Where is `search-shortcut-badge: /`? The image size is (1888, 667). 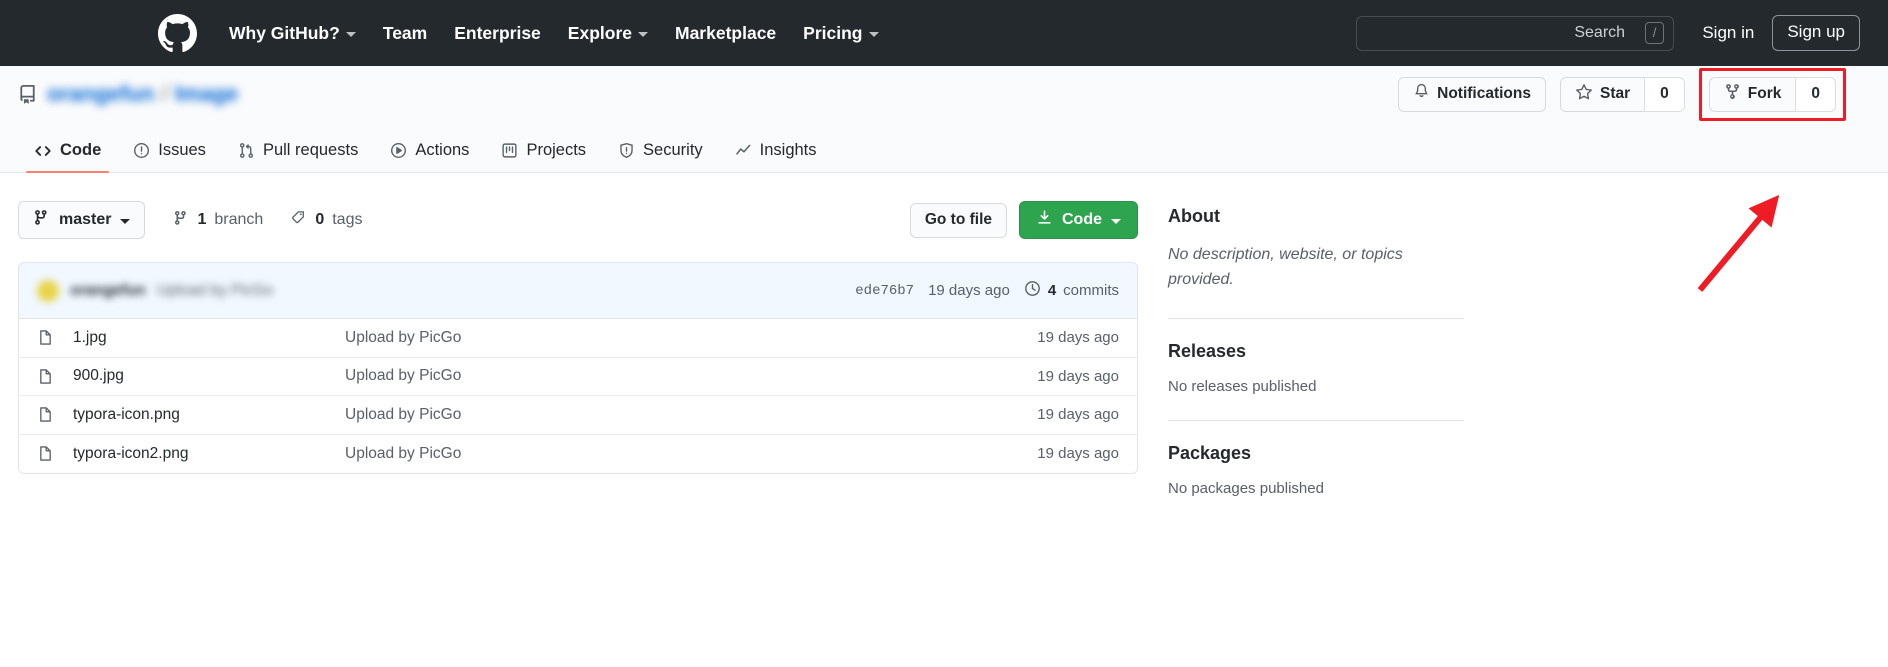
search-shortcut-badge: / is located at coordinates (1654, 33).